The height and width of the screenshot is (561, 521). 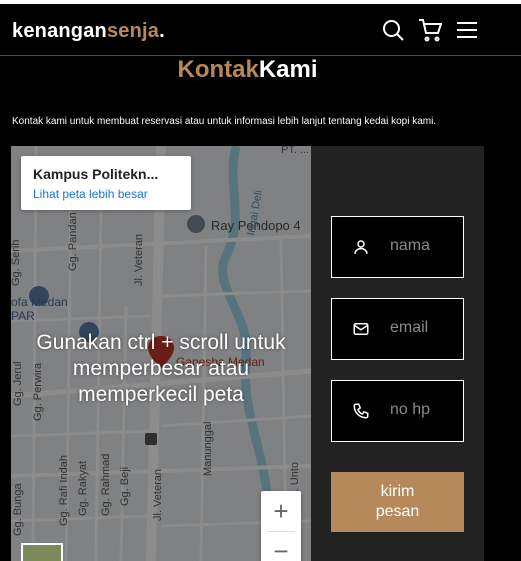 I want to click on brand-part2: senja, so click(x=133, y=31).